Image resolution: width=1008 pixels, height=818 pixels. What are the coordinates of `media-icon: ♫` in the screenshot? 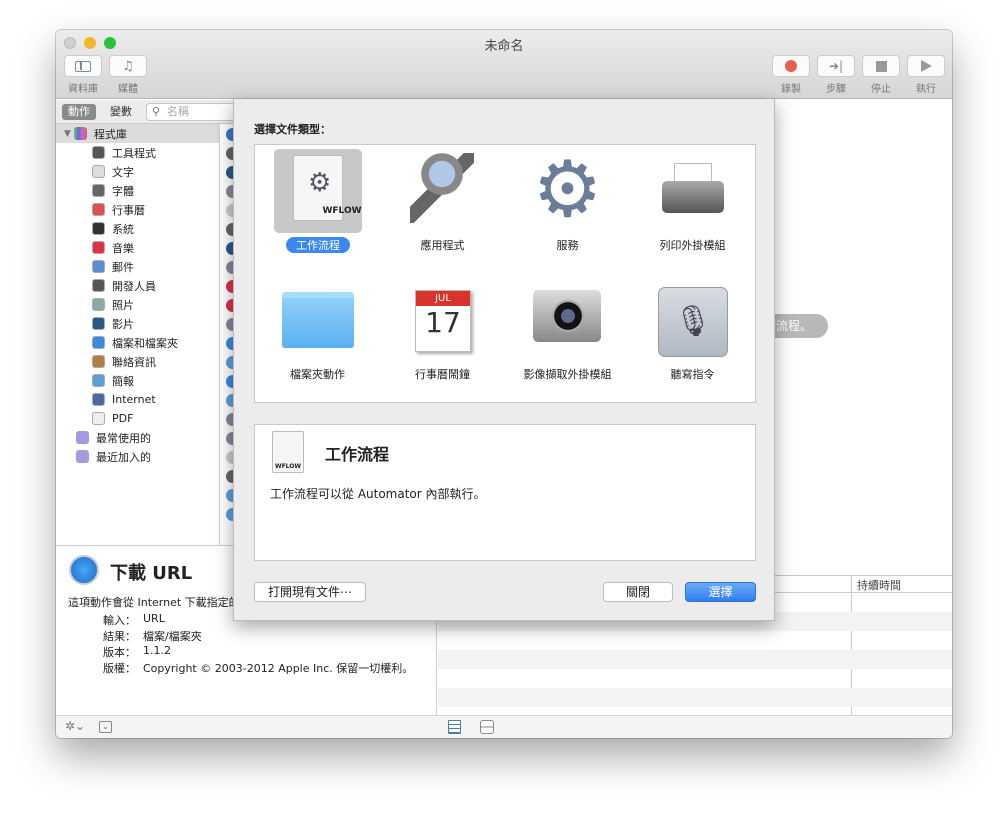 It's located at (128, 66).